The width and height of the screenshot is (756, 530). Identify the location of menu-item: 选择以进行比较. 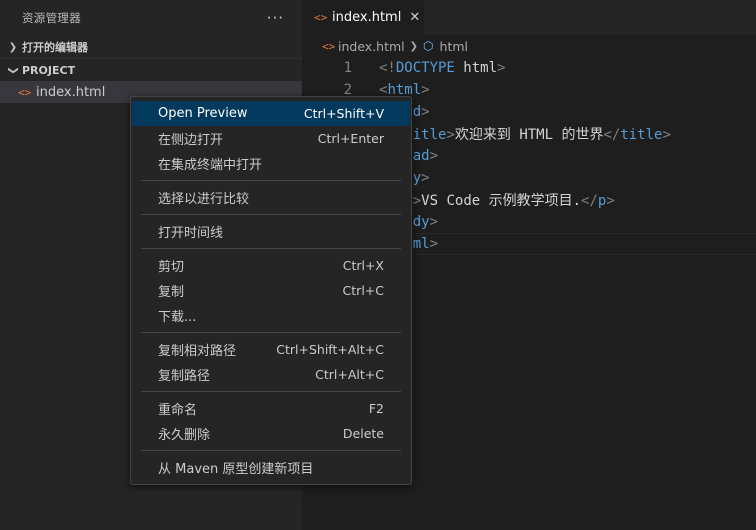
(271, 197).